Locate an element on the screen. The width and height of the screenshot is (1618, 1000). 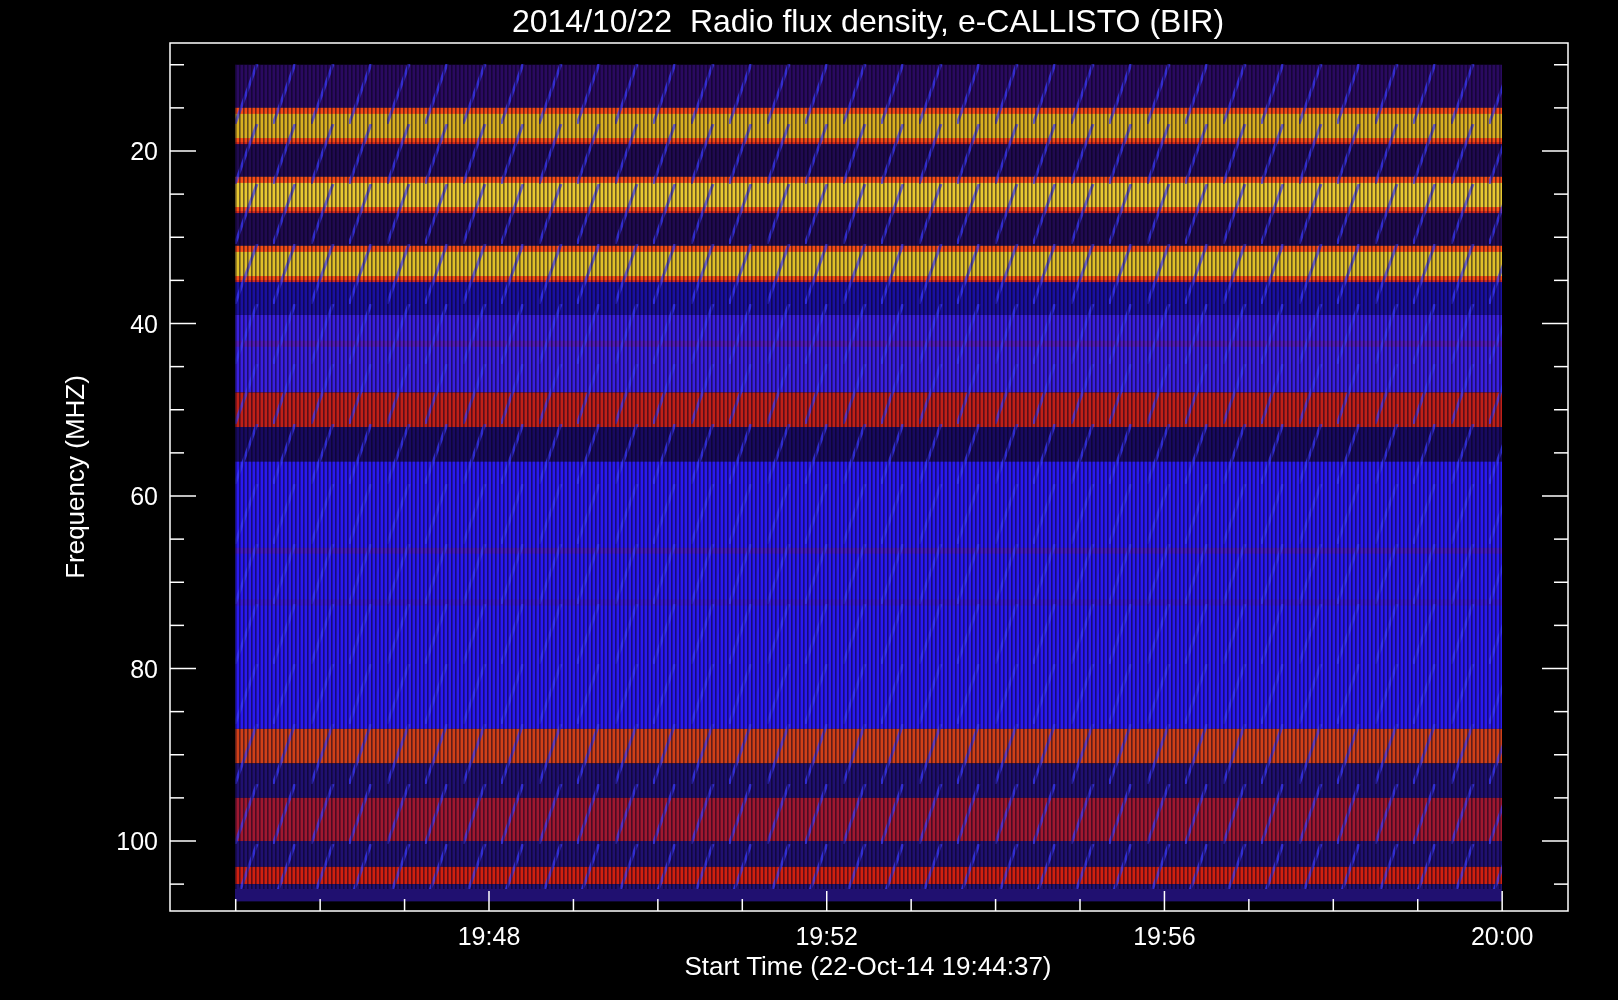
tick-label: 100 is located at coordinates (137, 841).